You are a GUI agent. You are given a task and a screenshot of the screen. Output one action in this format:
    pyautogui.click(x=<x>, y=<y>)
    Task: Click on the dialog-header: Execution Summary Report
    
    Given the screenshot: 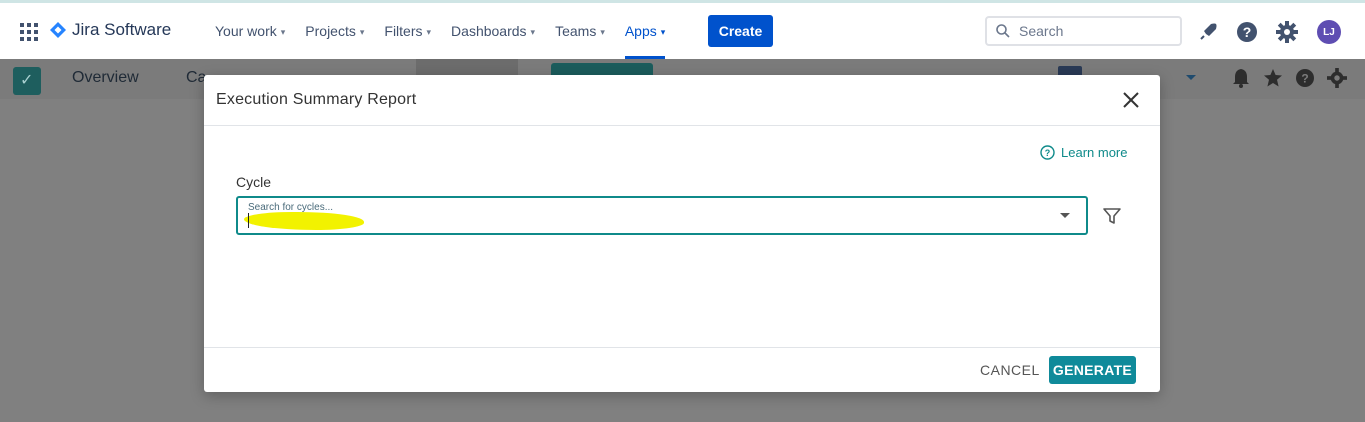 What is the action you would take?
    pyautogui.click(x=682, y=100)
    